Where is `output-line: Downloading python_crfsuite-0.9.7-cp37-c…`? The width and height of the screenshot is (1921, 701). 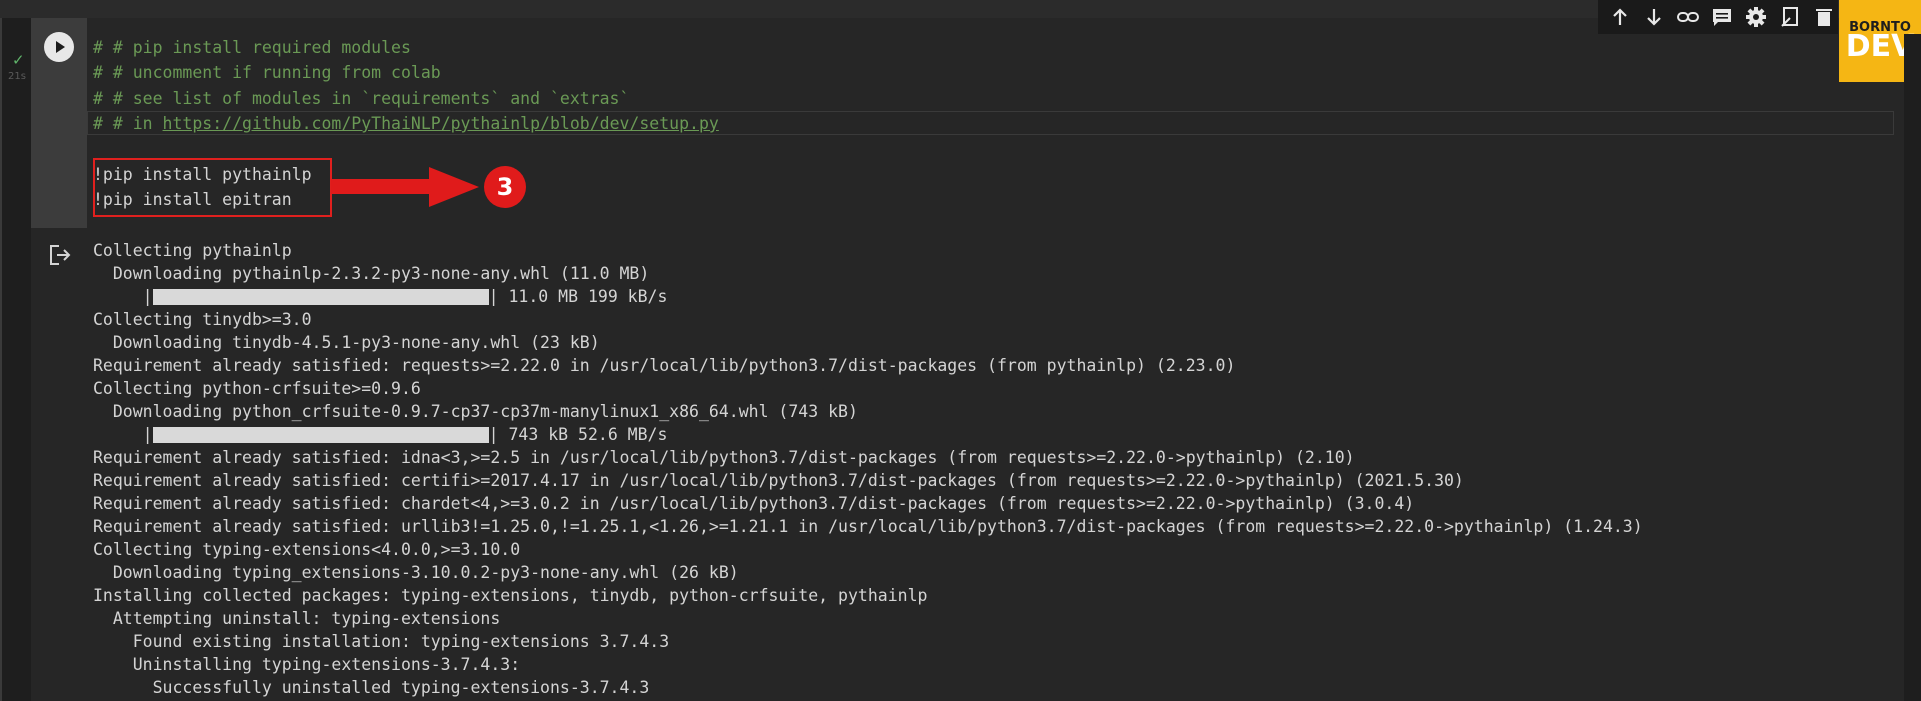
output-line: Downloading python_crfsuite-0.9.7-cp37-c… is located at coordinates (475, 411).